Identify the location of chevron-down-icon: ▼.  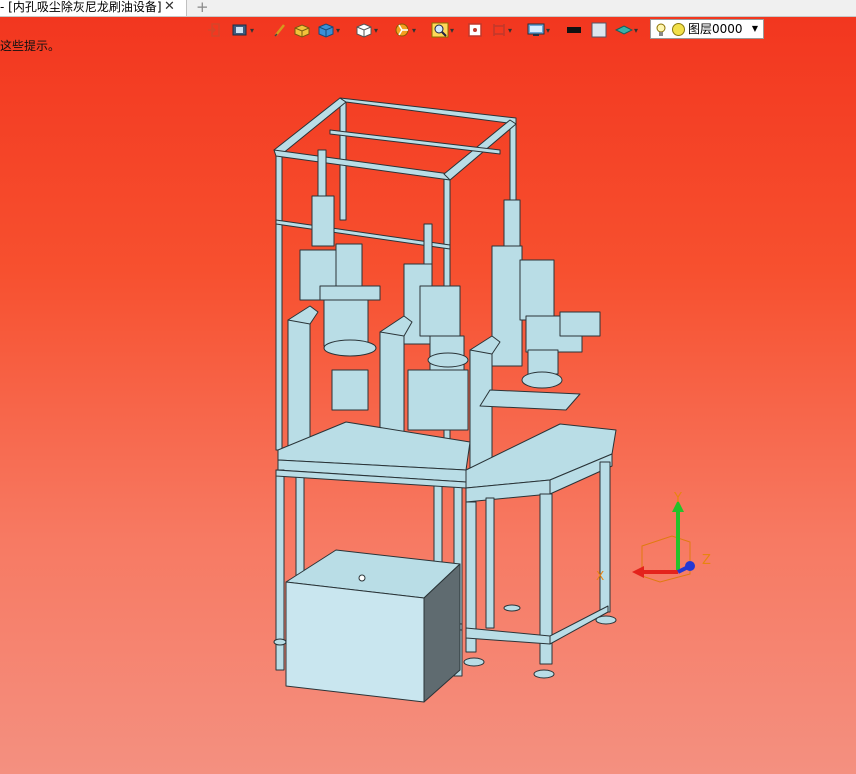
(755, 29).